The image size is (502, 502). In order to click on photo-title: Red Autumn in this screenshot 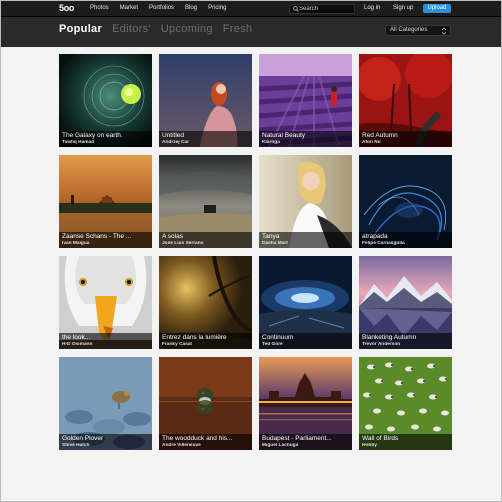, I will do `click(405, 136)`.